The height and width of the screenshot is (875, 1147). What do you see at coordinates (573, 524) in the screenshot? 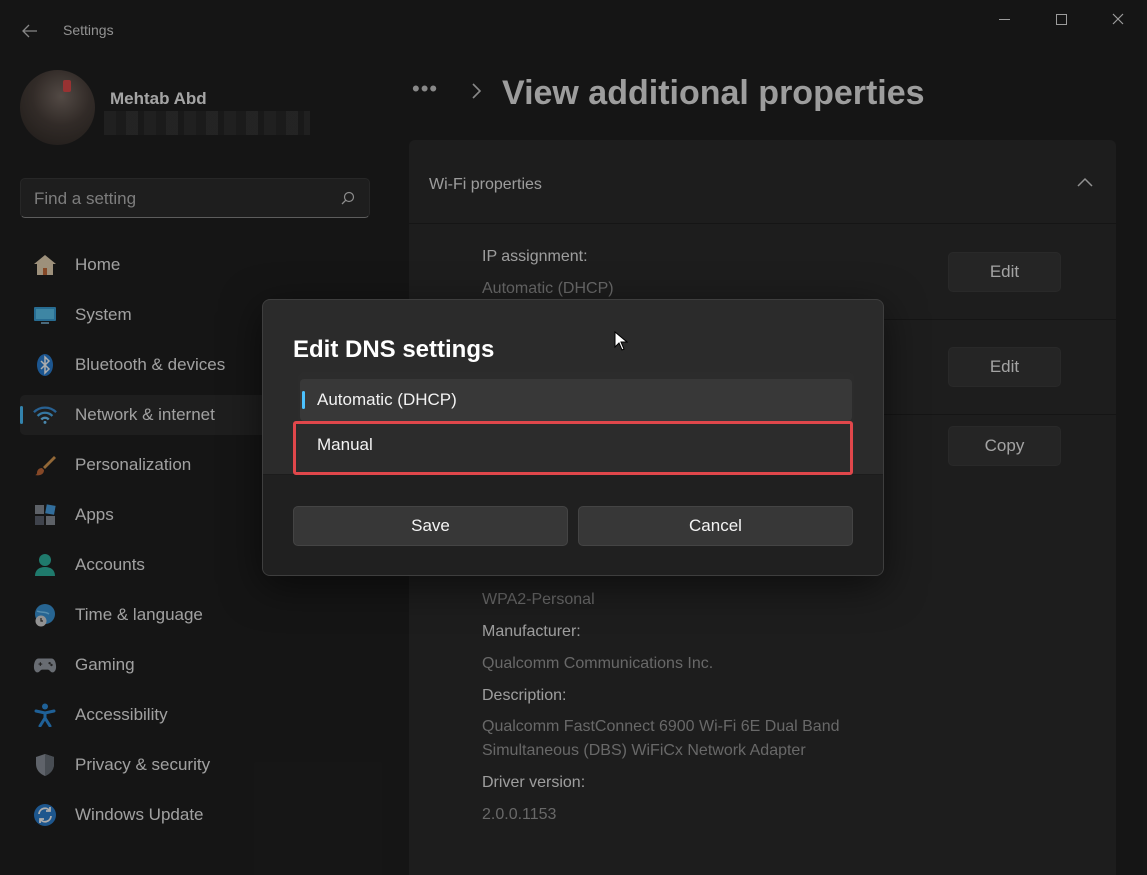
I see `dialog-footer: Save Cancel` at bounding box center [573, 524].